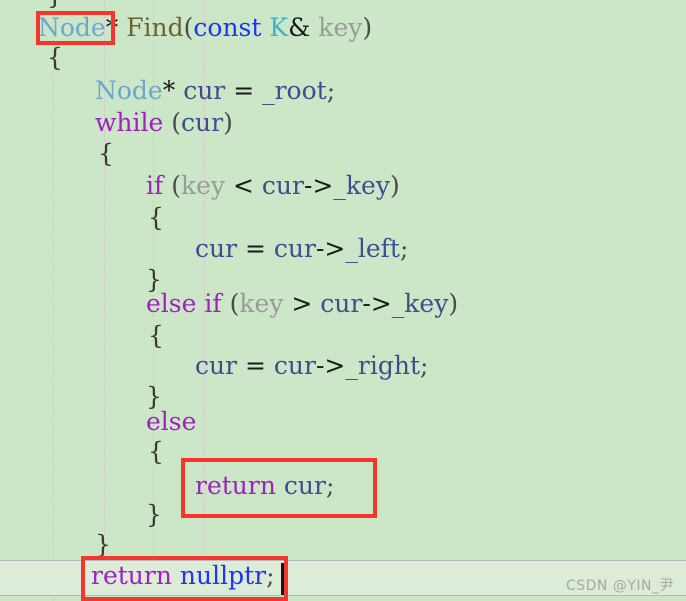  I want to click on watermark: CSDN @YIN_尹, so click(619, 586).